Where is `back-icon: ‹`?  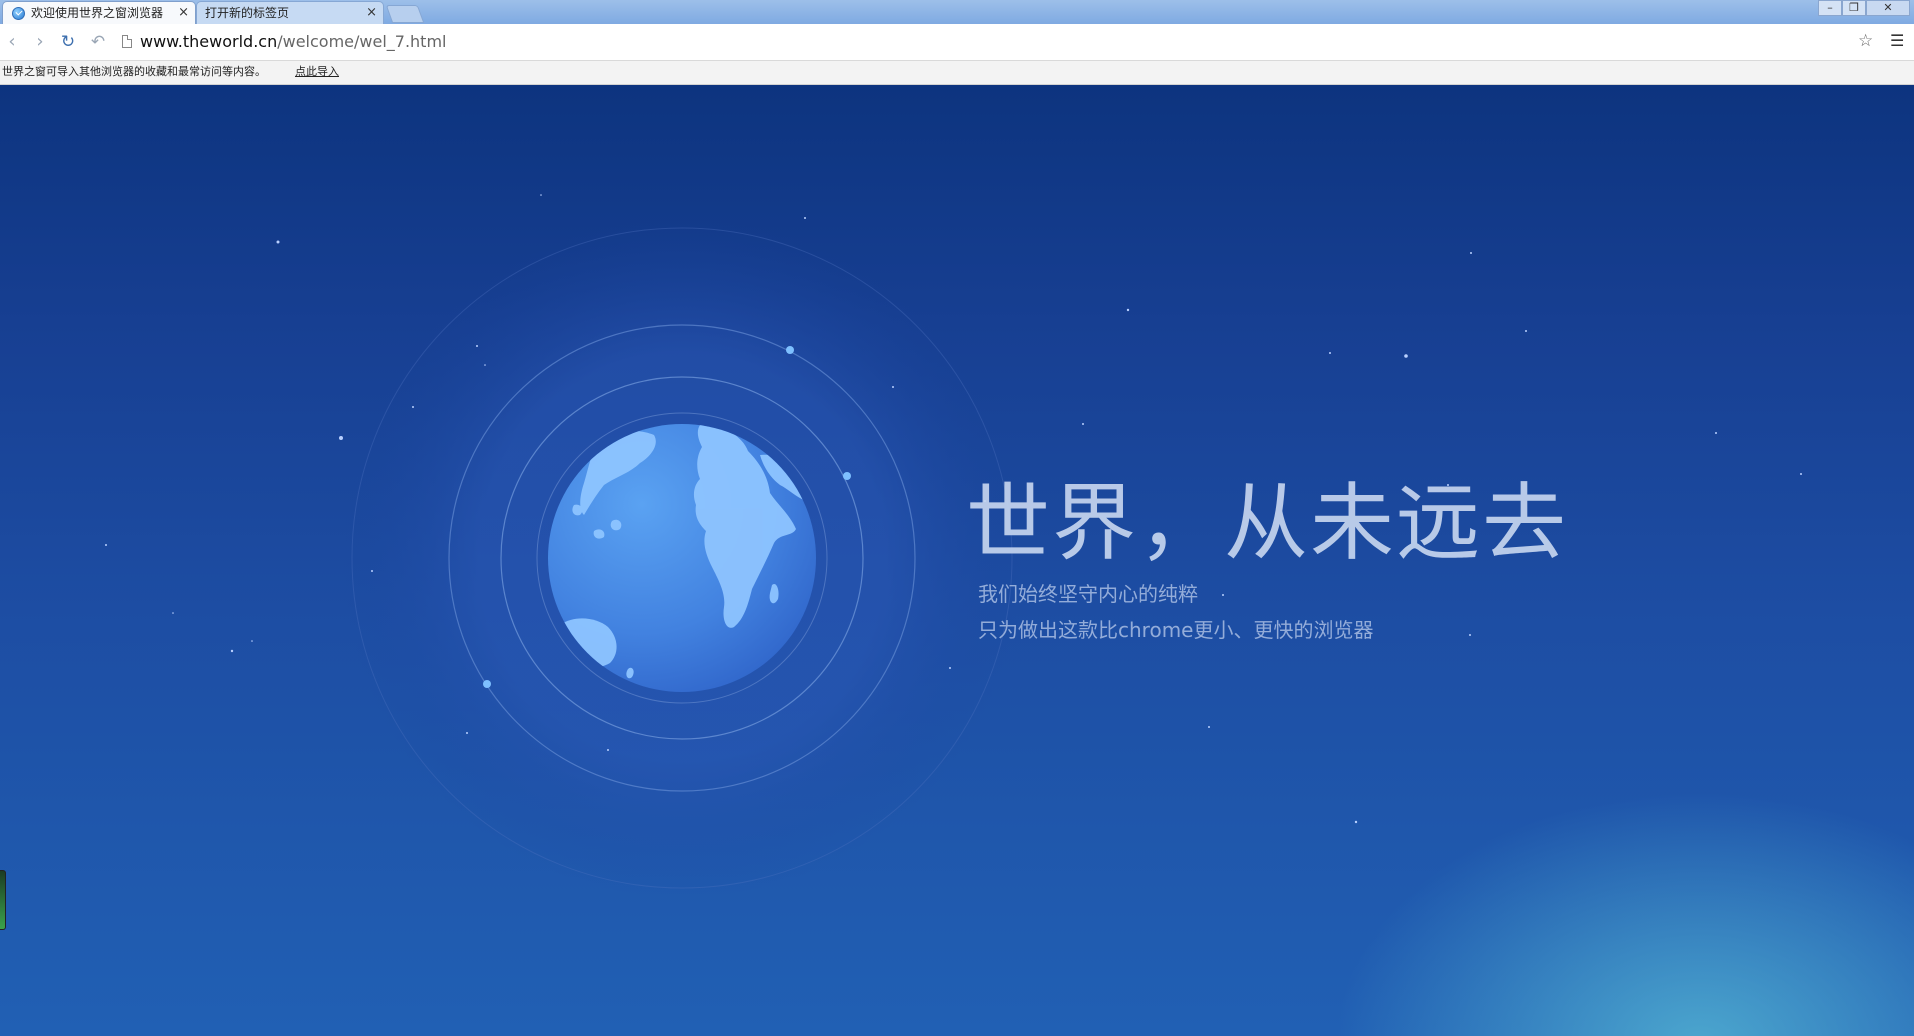
back-icon: ‹ is located at coordinates (12, 42).